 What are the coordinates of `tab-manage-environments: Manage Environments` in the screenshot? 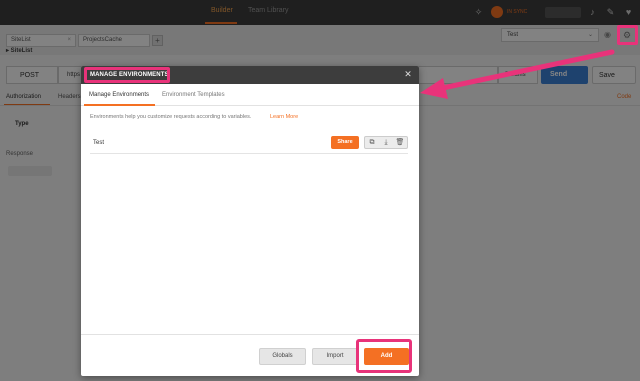 It's located at (119, 95).